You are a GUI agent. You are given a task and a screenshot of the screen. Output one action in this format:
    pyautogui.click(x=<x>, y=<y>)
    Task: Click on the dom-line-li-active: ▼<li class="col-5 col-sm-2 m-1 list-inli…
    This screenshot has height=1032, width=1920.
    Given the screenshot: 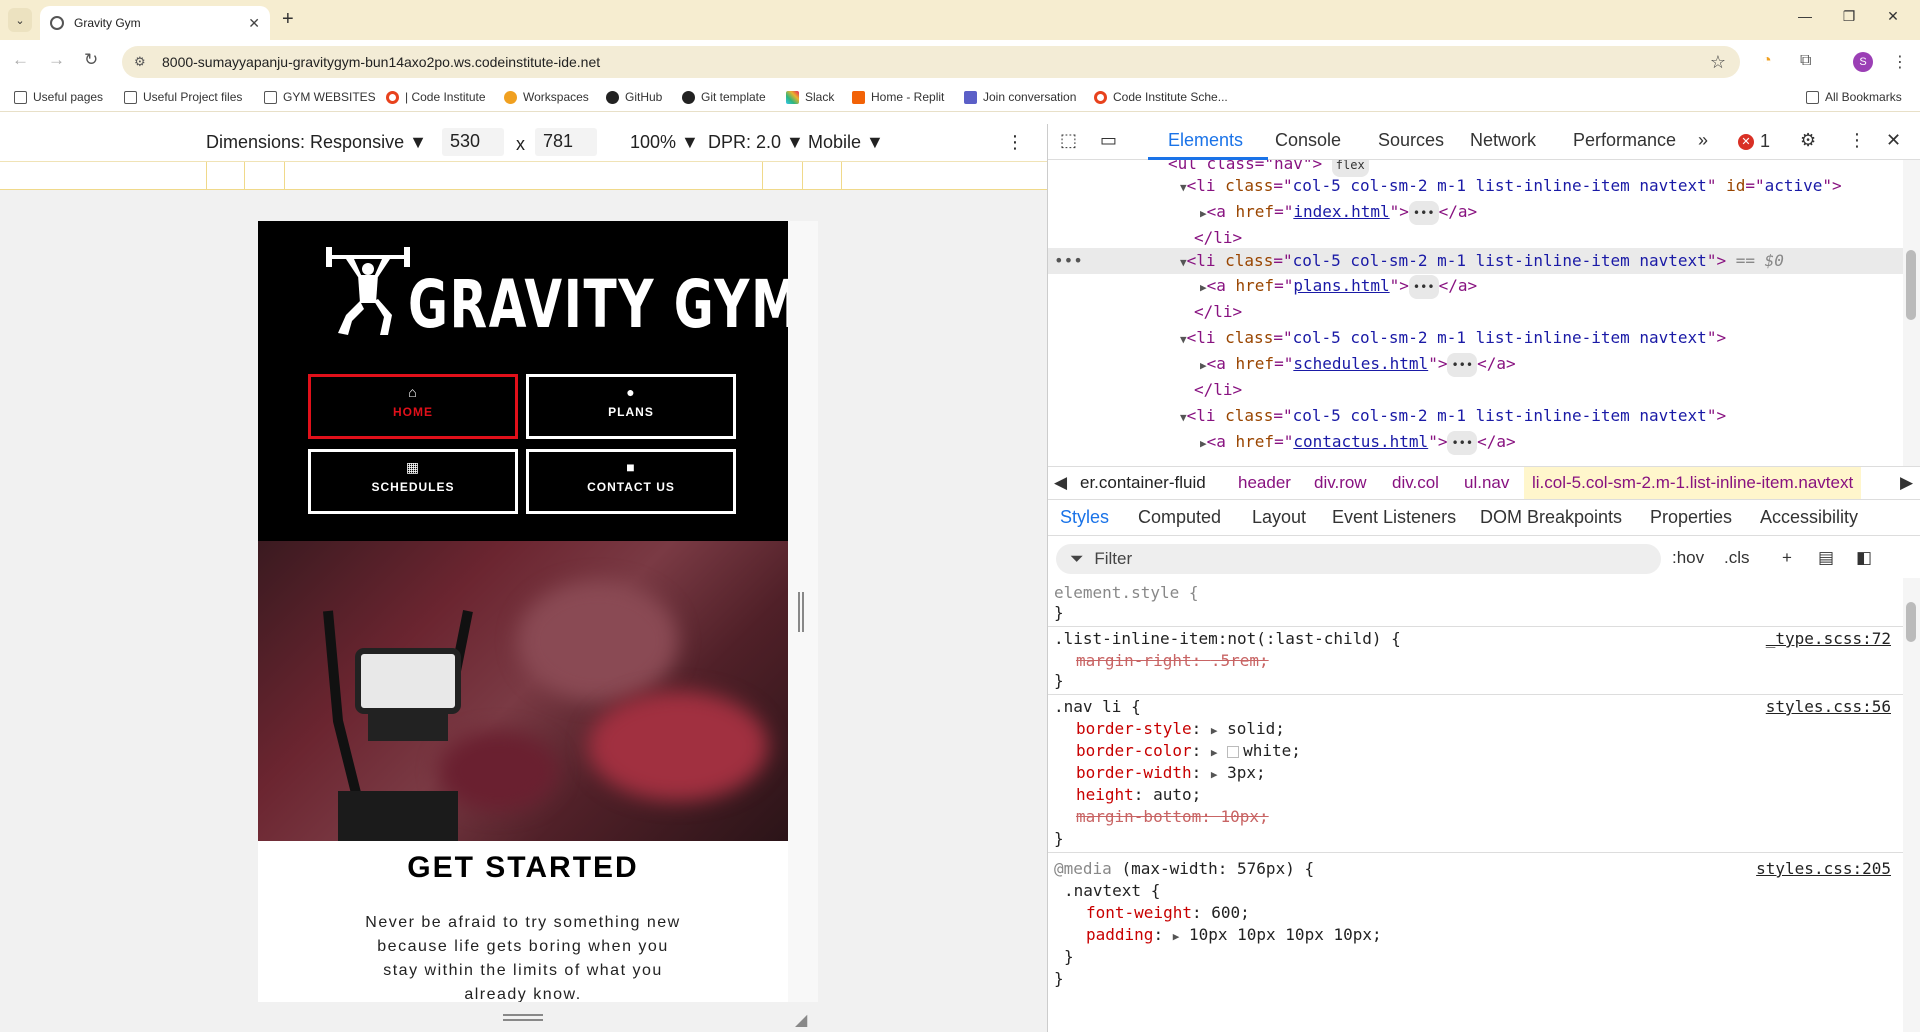 What is the action you would take?
    pyautogui.click(x=1511, y=186)
    